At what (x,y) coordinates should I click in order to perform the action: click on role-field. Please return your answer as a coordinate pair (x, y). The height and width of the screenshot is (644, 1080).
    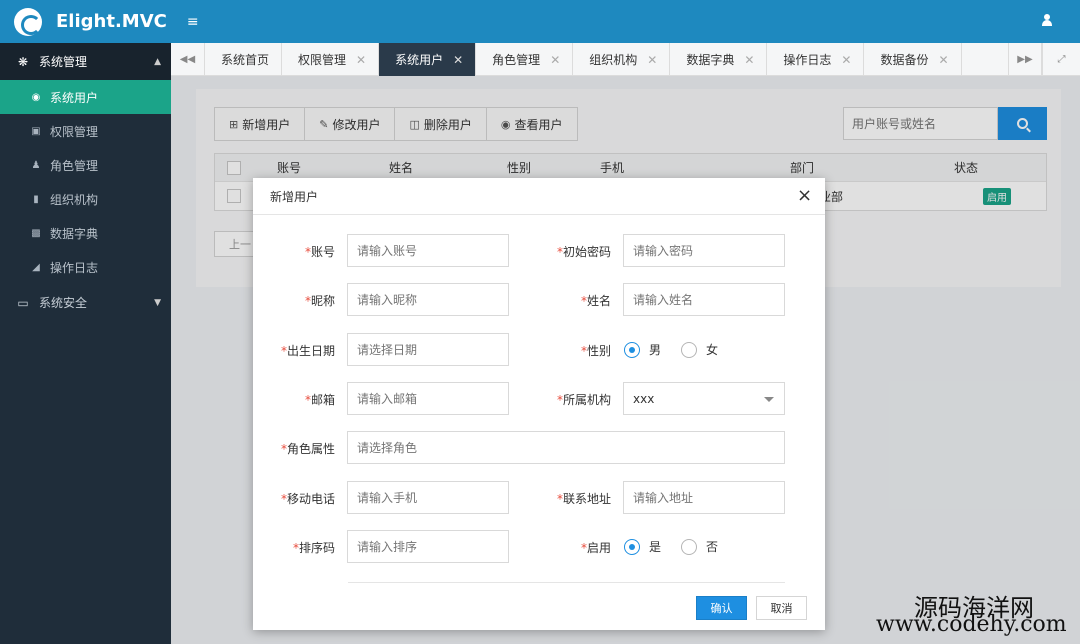
    Looking at the image, I should click on (566, 447).